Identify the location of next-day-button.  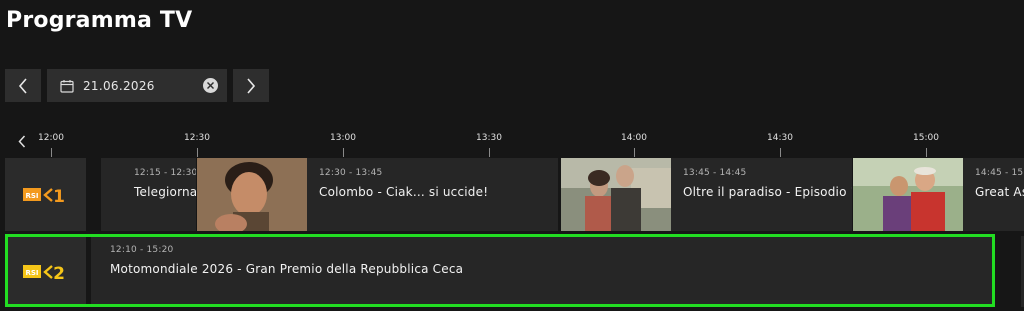
(251, 85).